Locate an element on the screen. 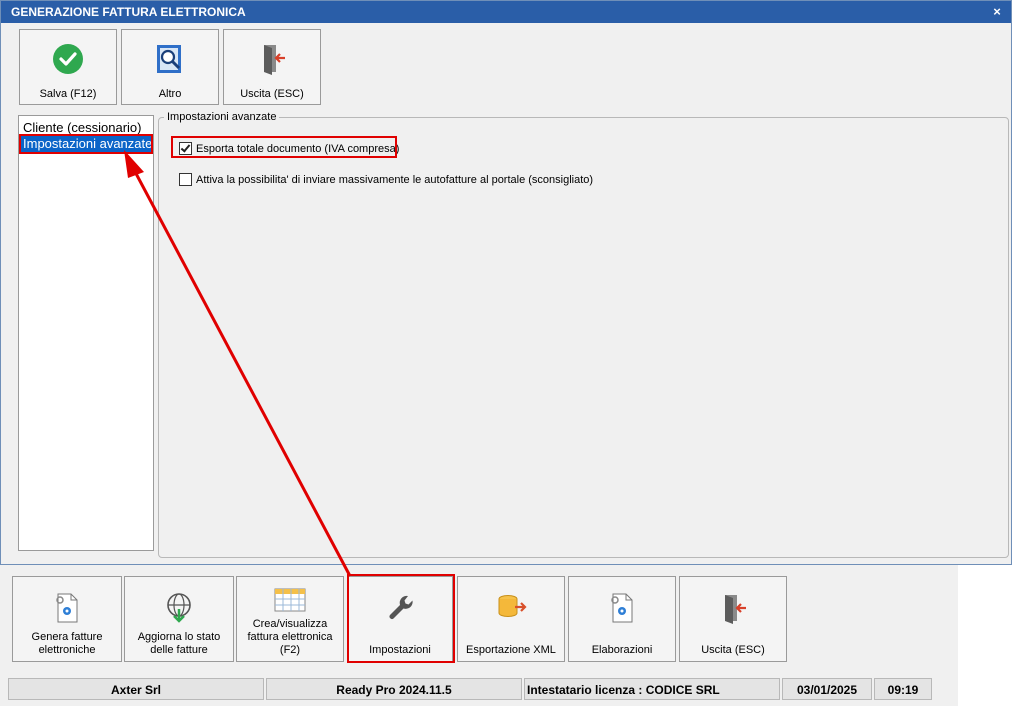  elaborazioni-button: Elaborazioni is located at coordinates (622, 619).